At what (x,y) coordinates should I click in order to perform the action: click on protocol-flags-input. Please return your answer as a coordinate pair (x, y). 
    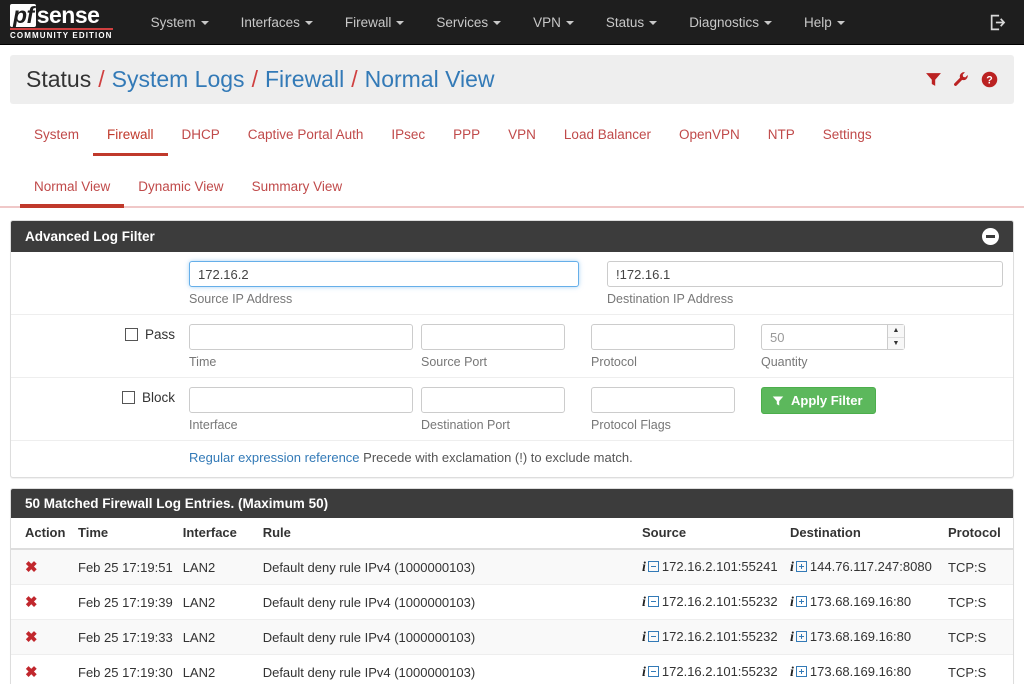
    Looking at the image, I should click on (663, 400).